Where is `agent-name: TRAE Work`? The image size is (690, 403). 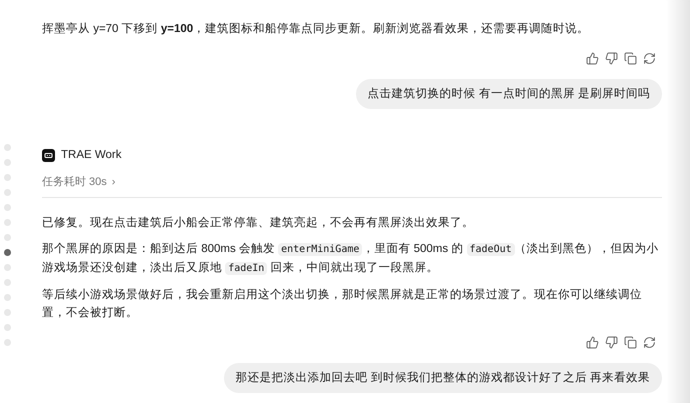
agent-name: TRAE Work is located at coordinates (91, 155).